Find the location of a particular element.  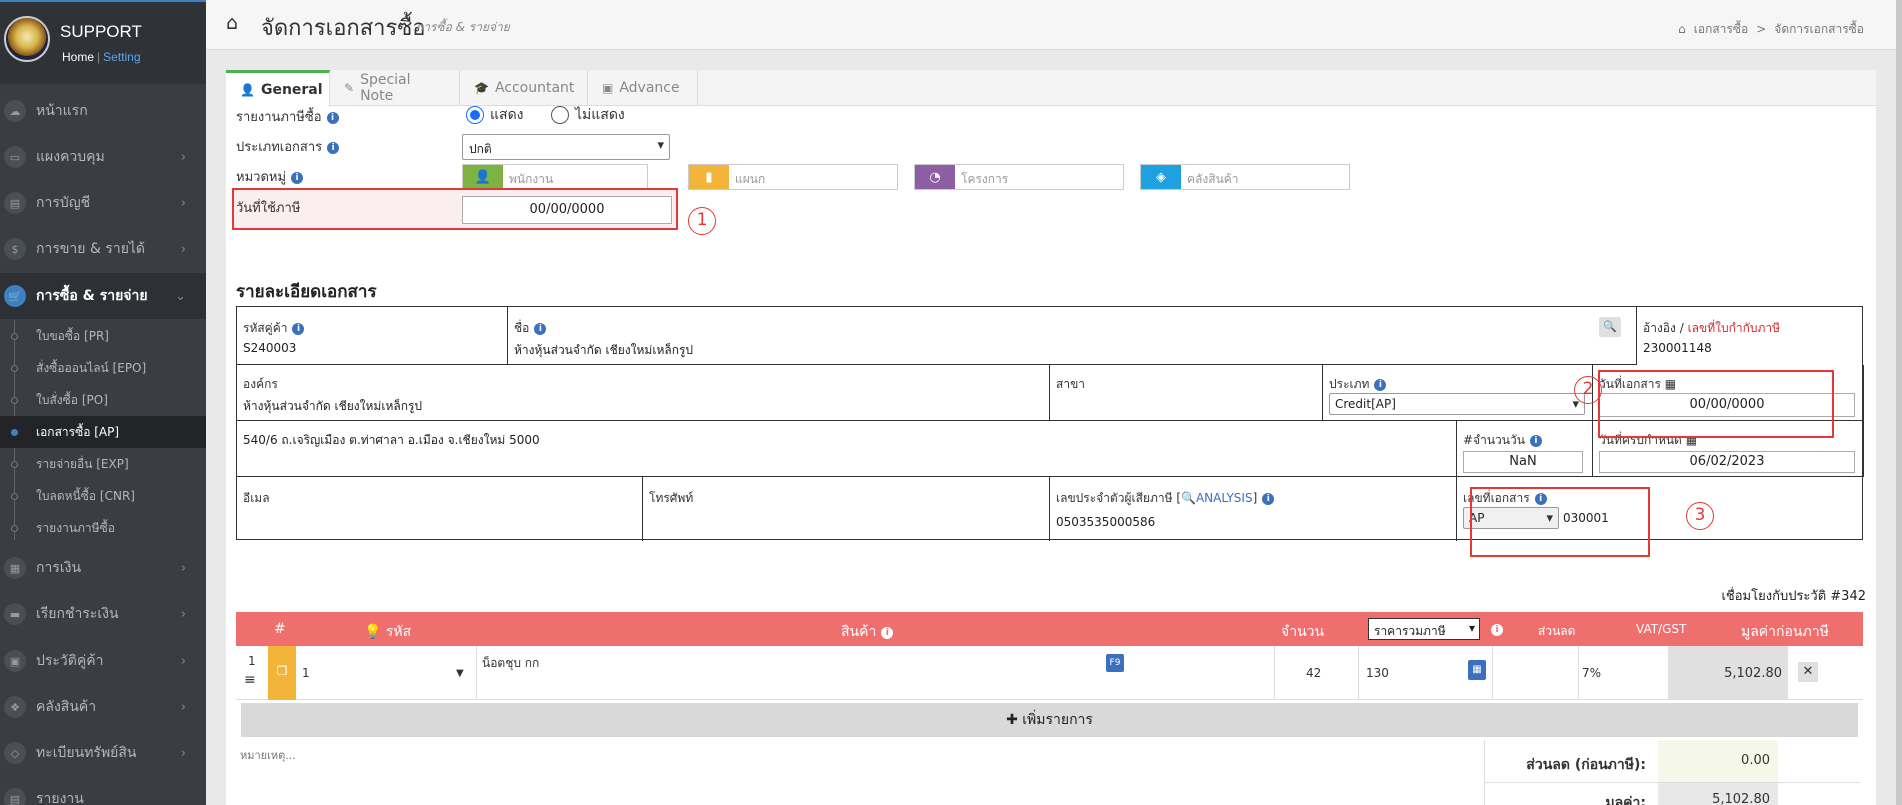

col-no: # is located at coordinates (280, 629).